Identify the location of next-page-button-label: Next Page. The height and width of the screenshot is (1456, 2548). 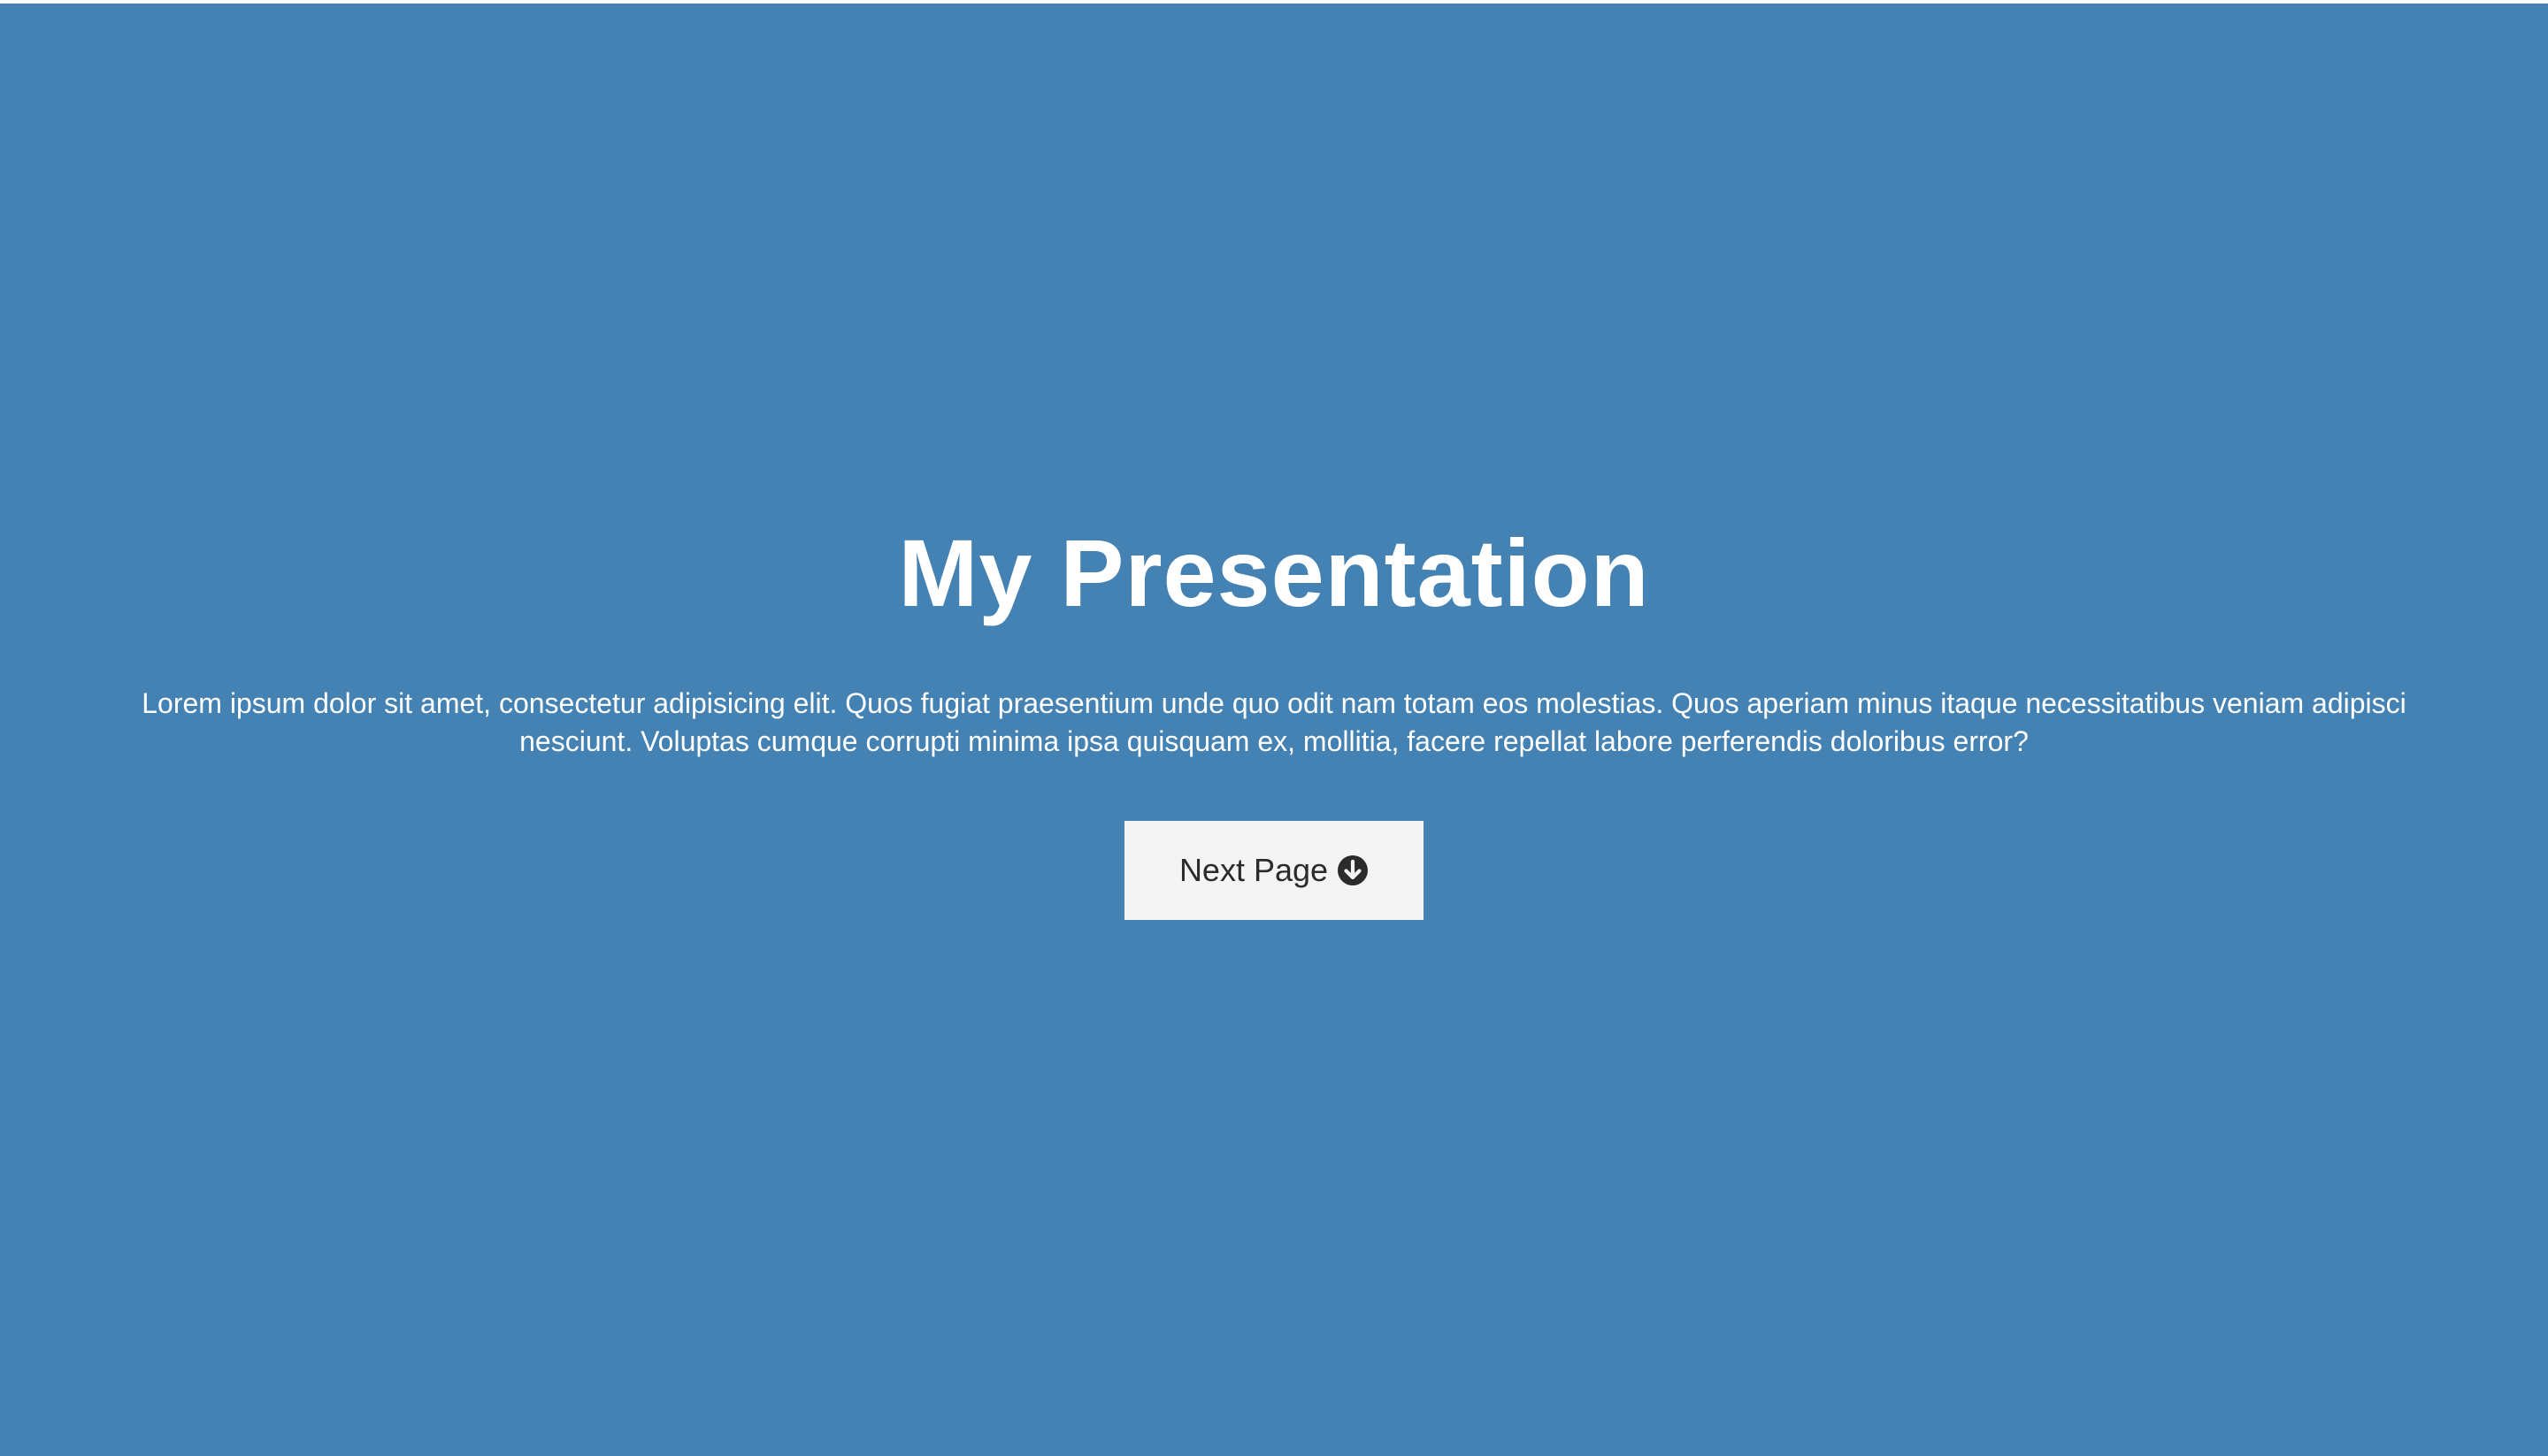
(1253, 870).